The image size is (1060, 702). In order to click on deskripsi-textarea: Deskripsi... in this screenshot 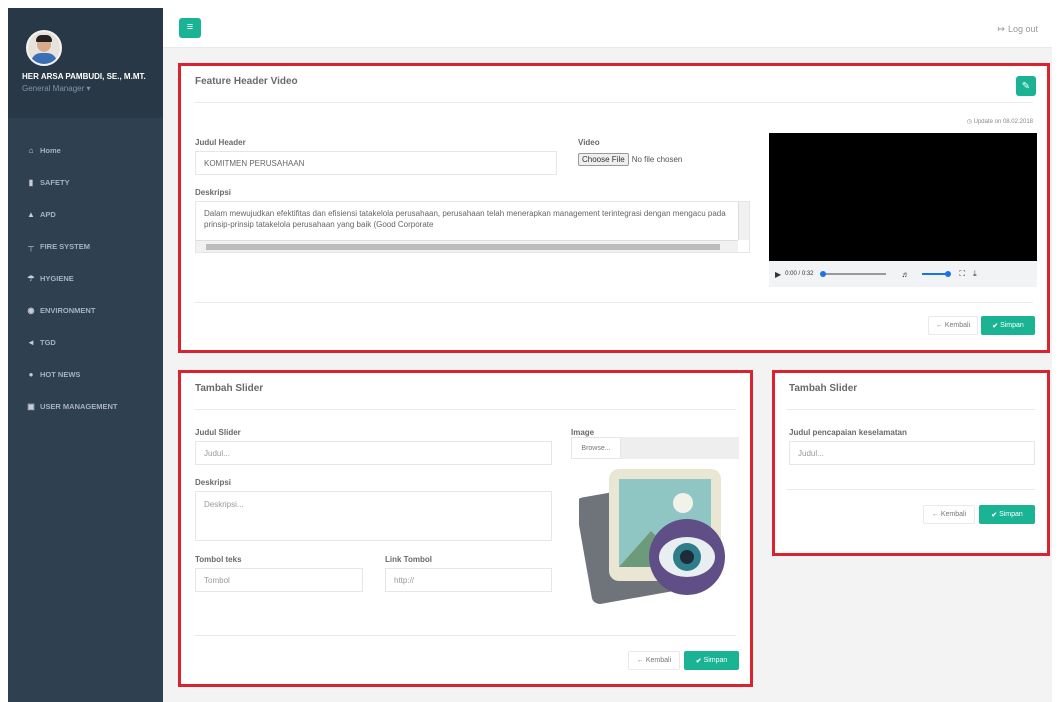, I will do `click(373, 516)`.